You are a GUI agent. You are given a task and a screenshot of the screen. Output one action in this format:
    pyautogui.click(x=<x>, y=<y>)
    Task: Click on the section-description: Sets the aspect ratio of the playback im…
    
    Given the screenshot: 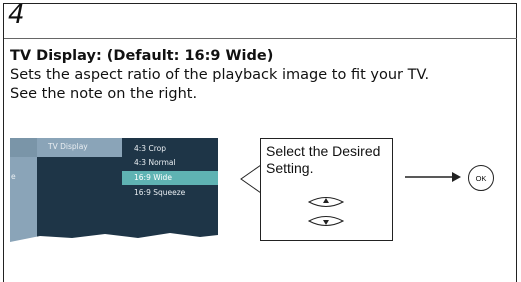 What is the action you would take?
    pyautogui.click(x=262, y=85)
    